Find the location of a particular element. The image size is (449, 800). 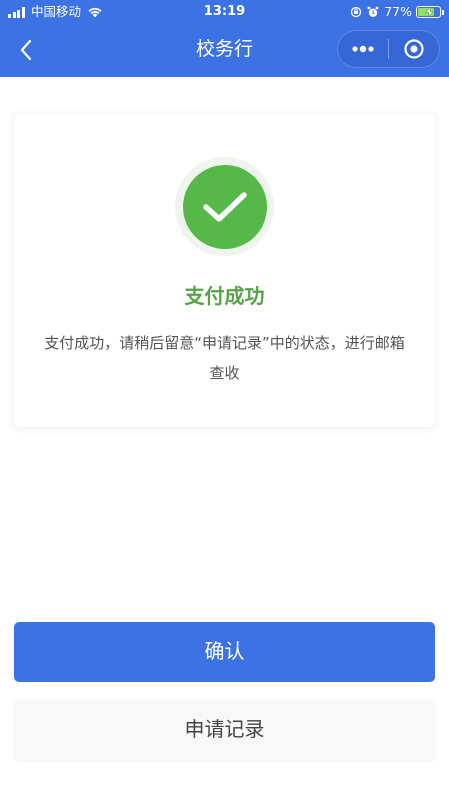

result-title: 支付成功 is located at coordinates (224, 296).